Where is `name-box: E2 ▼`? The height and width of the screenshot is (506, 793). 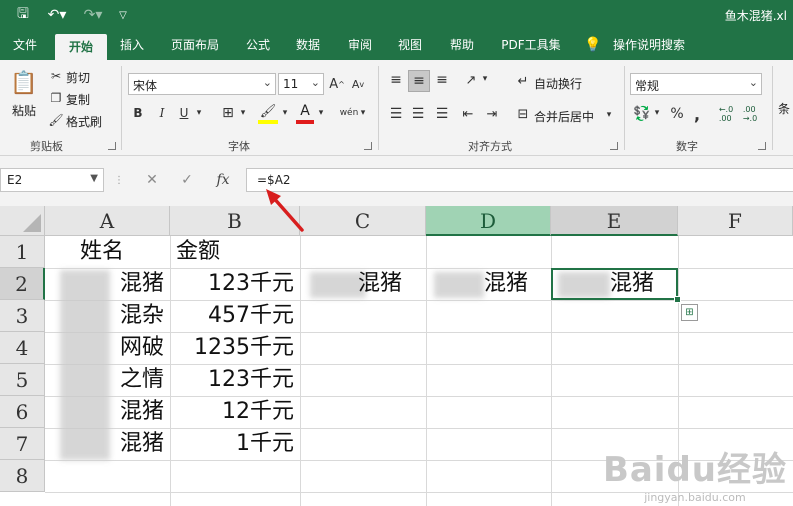 name-box: E2 ▼ is located at coordinates (52, 180).